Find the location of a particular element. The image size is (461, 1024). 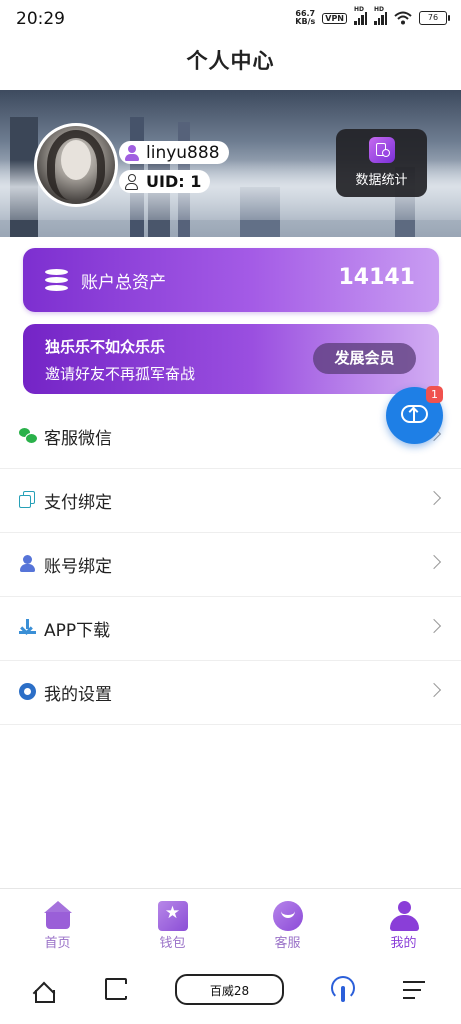

menu-item-label: 我的设置 is located at coordinates (78, 695).